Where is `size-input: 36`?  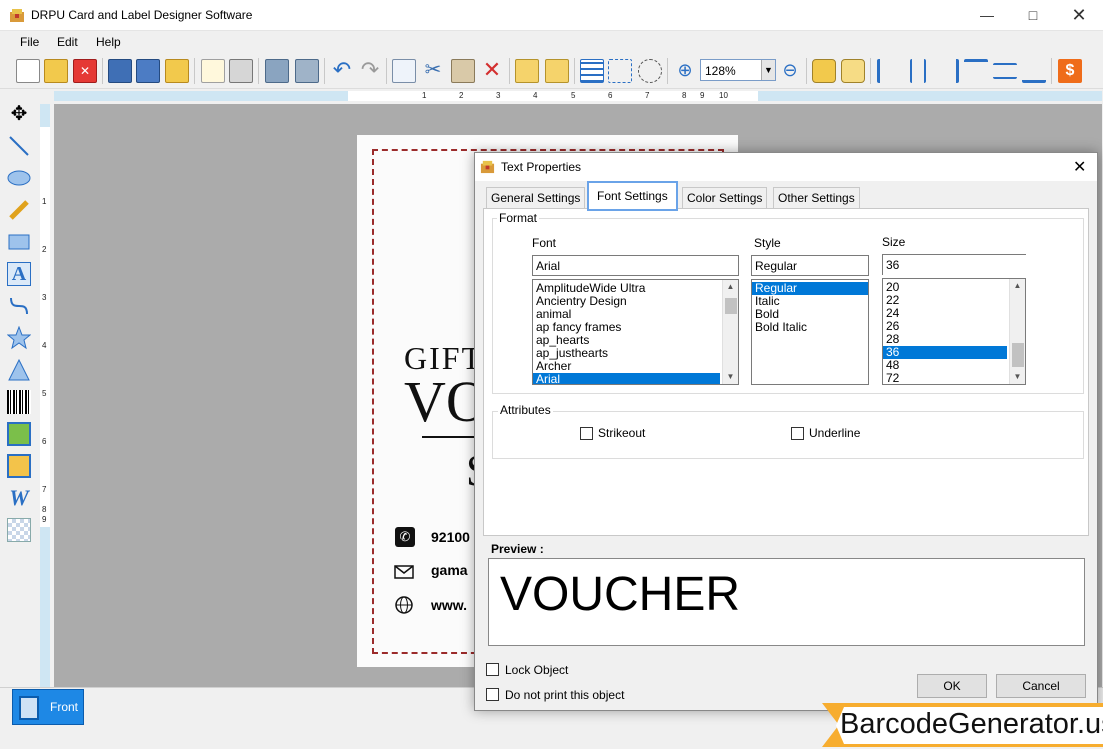
size-input: 36 is located at coordinates (954, 264).